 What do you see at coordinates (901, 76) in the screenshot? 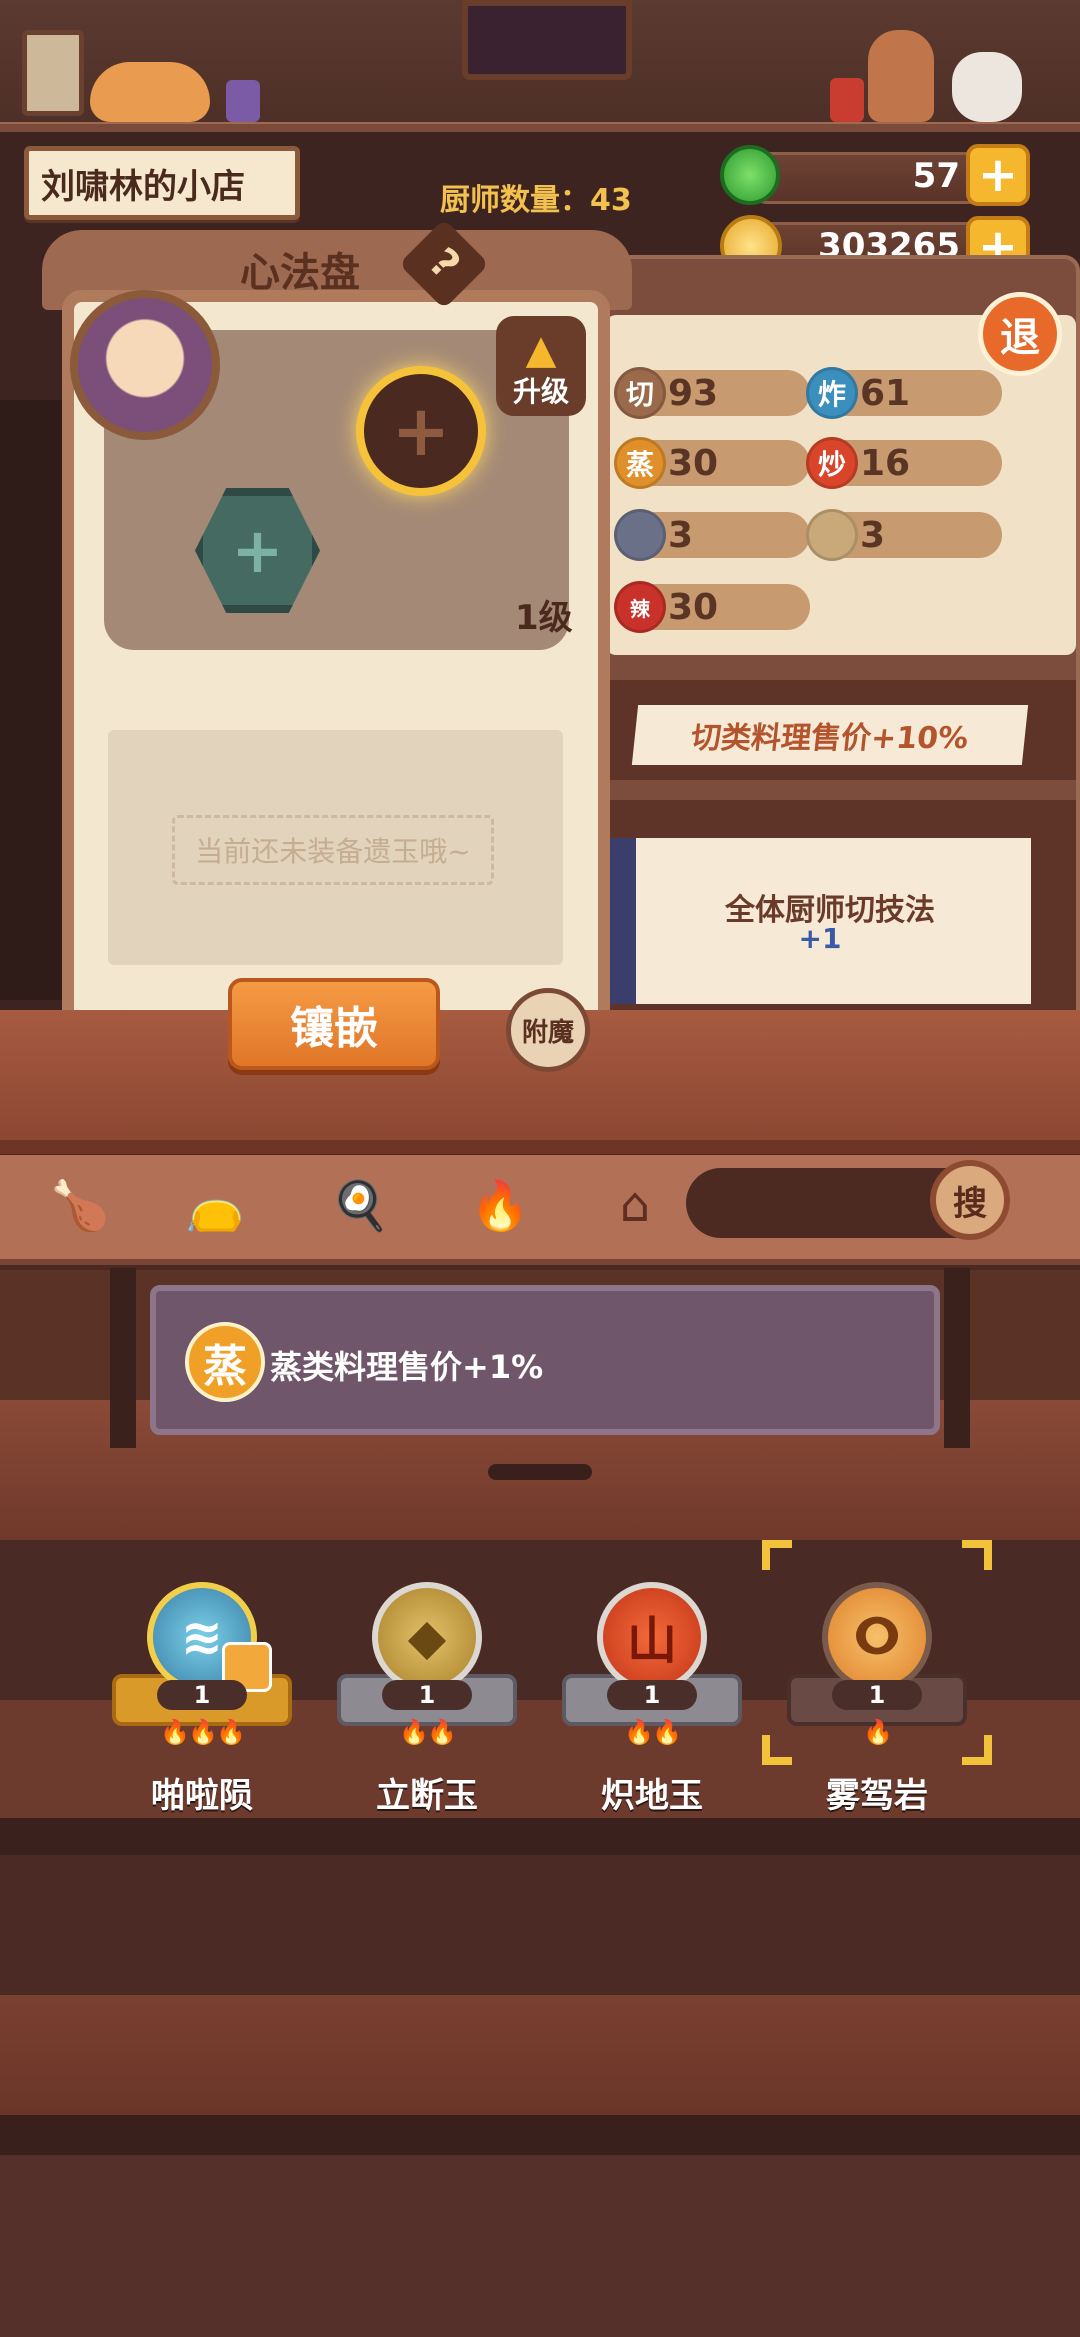
I see `chef-character-icon` at bounding box center [901, 76].